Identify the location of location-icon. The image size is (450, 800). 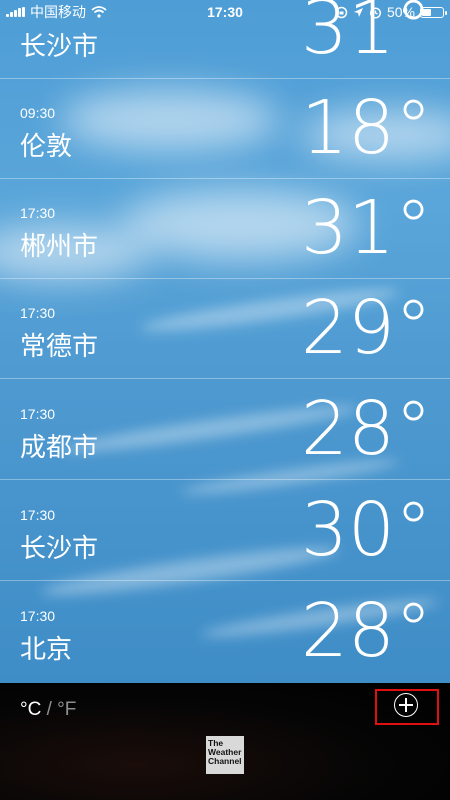
(358, 12).